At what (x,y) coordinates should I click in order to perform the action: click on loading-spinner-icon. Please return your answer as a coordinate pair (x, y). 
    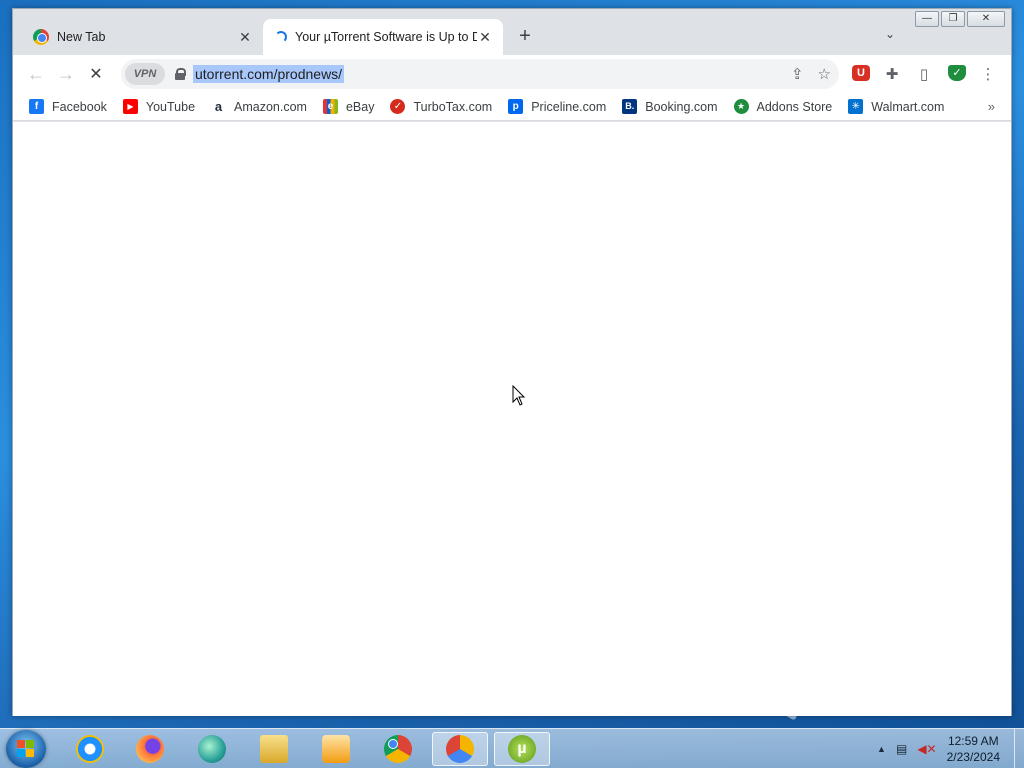
    Looking at the image, I should click on (281, 37).